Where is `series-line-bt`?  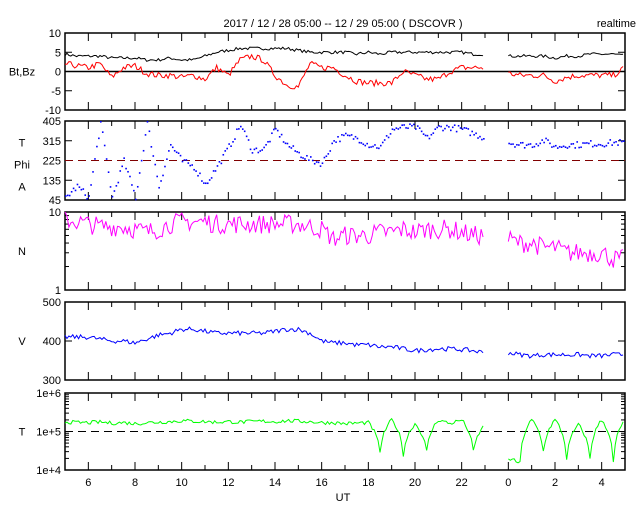 series-line-bt is located at coordinates (274, 54).